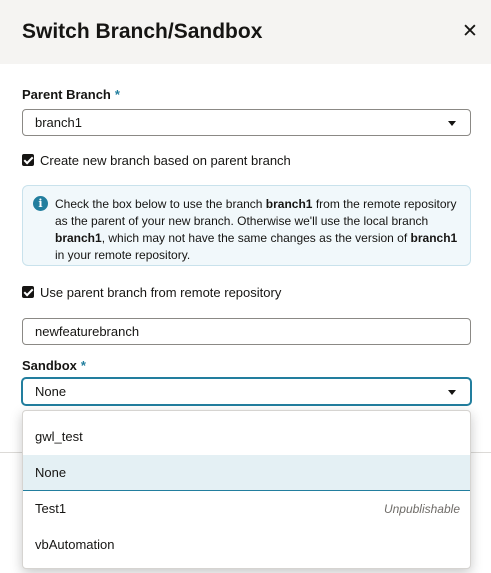 The image size is (491, 573). Describe the element at coordinates (246, 545) in the screenshot. I see `sandbox-option-vbautomation: vbAutomation` at that location.